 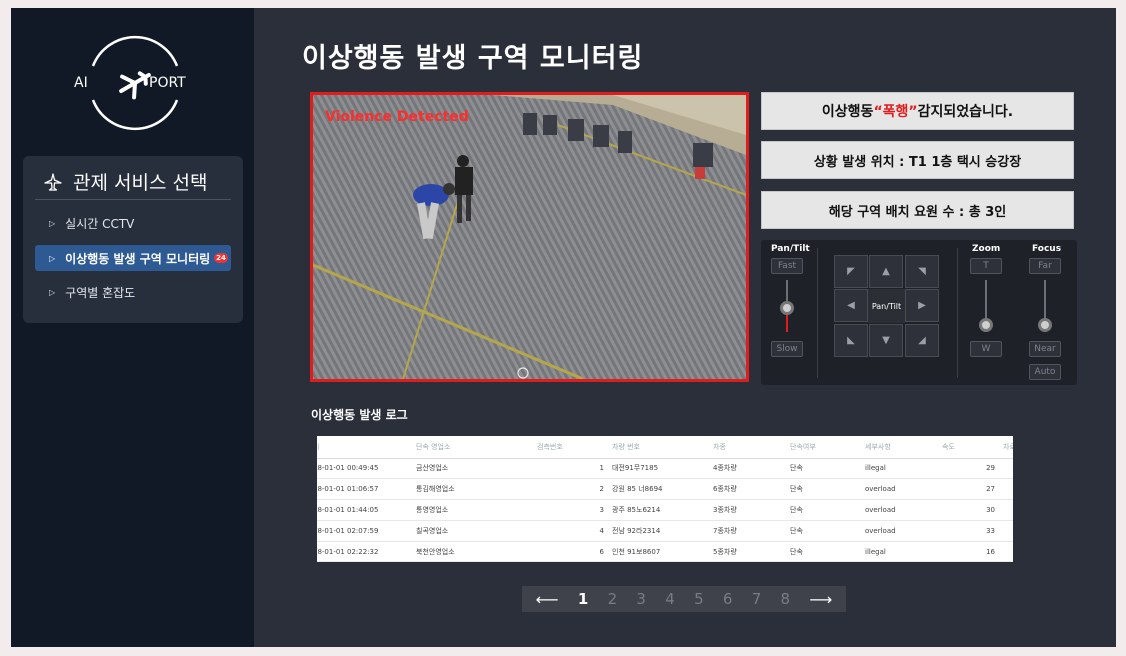 What do you see at coordinates (1045, 372) in the screenshot?
I see `focus-auto-button: Auto` at bounding box center [1045, 372].